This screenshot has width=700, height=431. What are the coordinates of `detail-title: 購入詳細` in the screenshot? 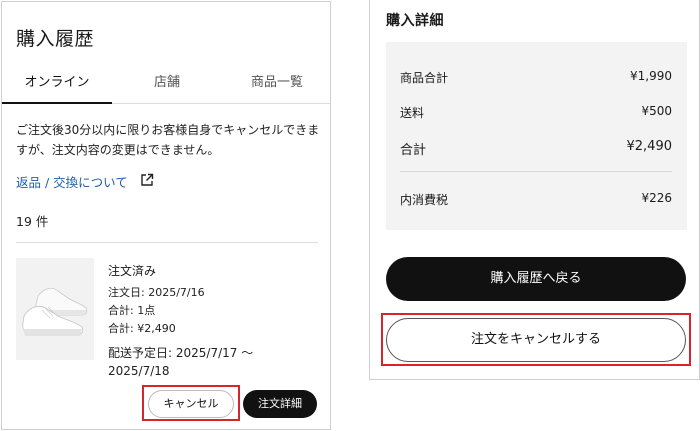 It's located at (415, 21).